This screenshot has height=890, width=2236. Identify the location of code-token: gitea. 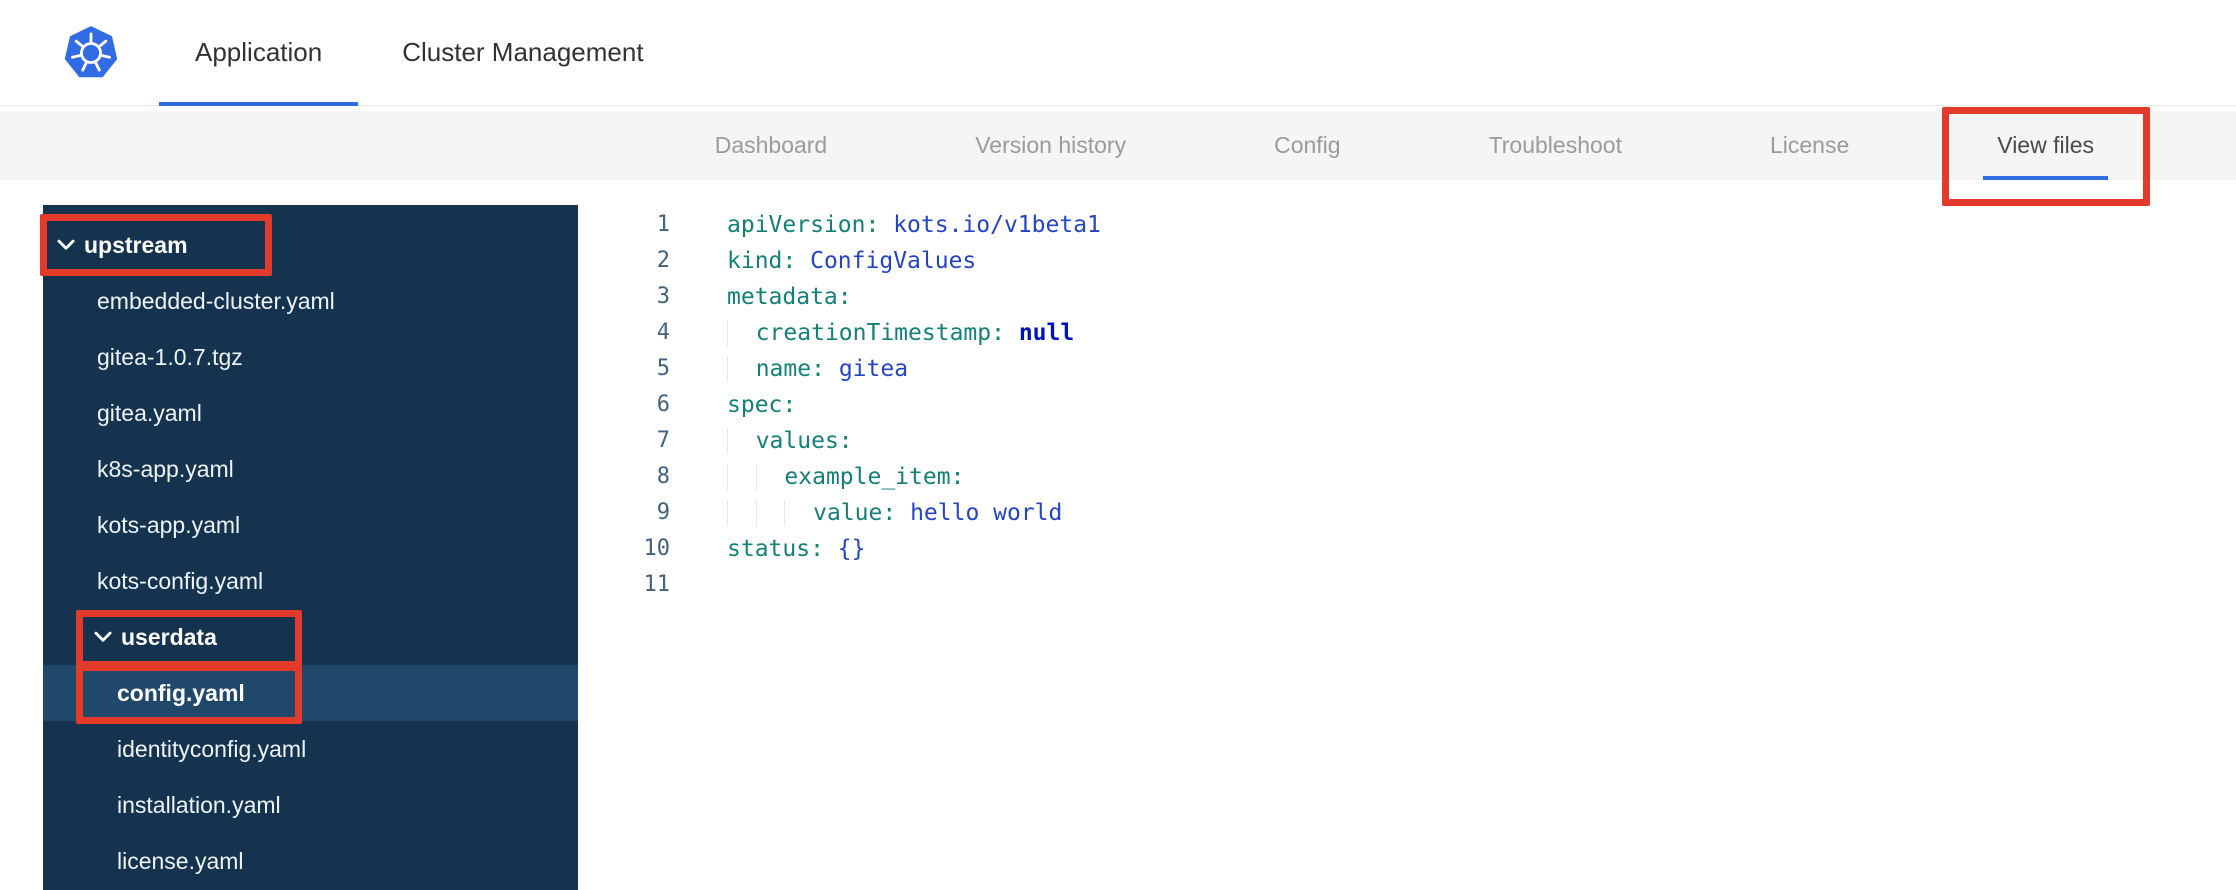
(873, 369).